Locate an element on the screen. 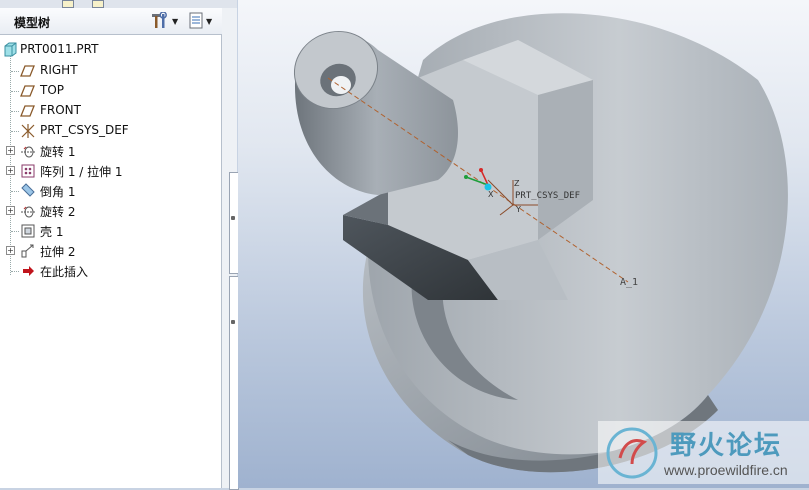 This screenshot has width=809, height=490. insert-here-arrow-icon is located at coordinates (28, 271).